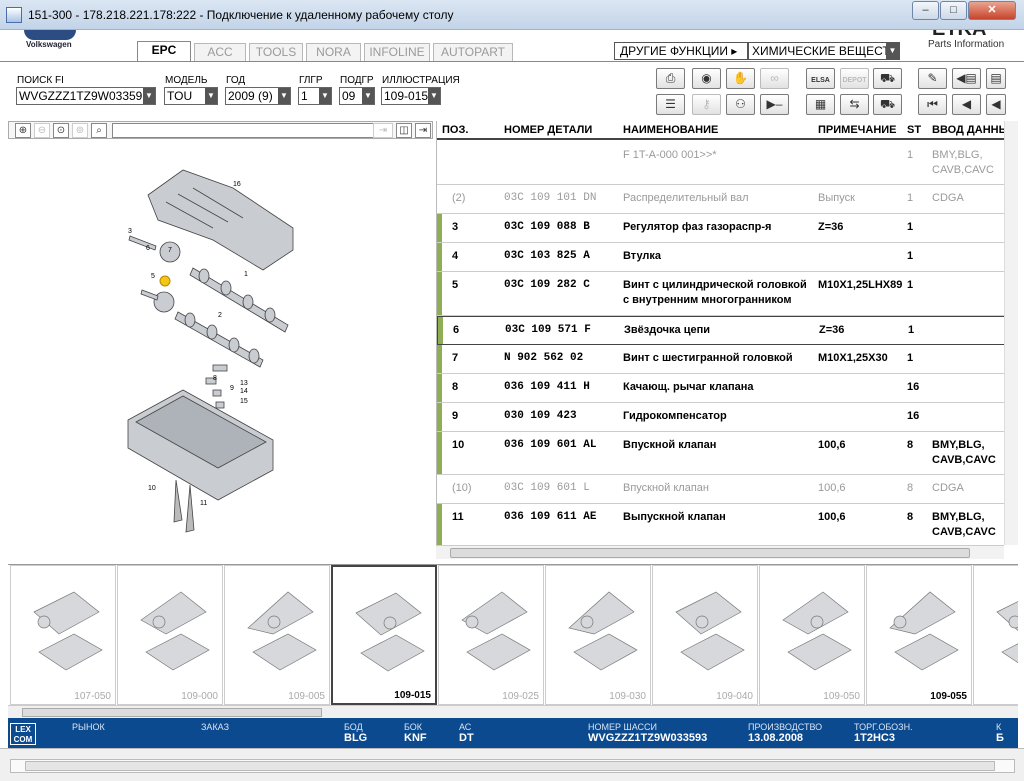  What do you see at coordinates (720, 163) in the screenshot?
I see `table-row: F 1T-A-000 001>>* 1 BMY,BLG, CAVB,CAVC` at bounding box center [720, 163].